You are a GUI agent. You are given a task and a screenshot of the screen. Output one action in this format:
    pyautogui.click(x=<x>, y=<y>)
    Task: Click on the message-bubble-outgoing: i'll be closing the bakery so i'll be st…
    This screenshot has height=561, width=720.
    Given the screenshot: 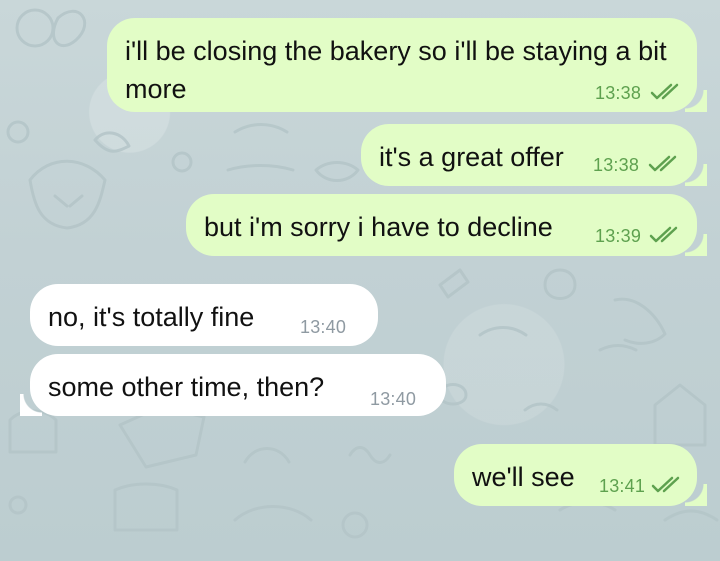 What is the action you would take?
    pyautogui.click(x=407, y=65)
    